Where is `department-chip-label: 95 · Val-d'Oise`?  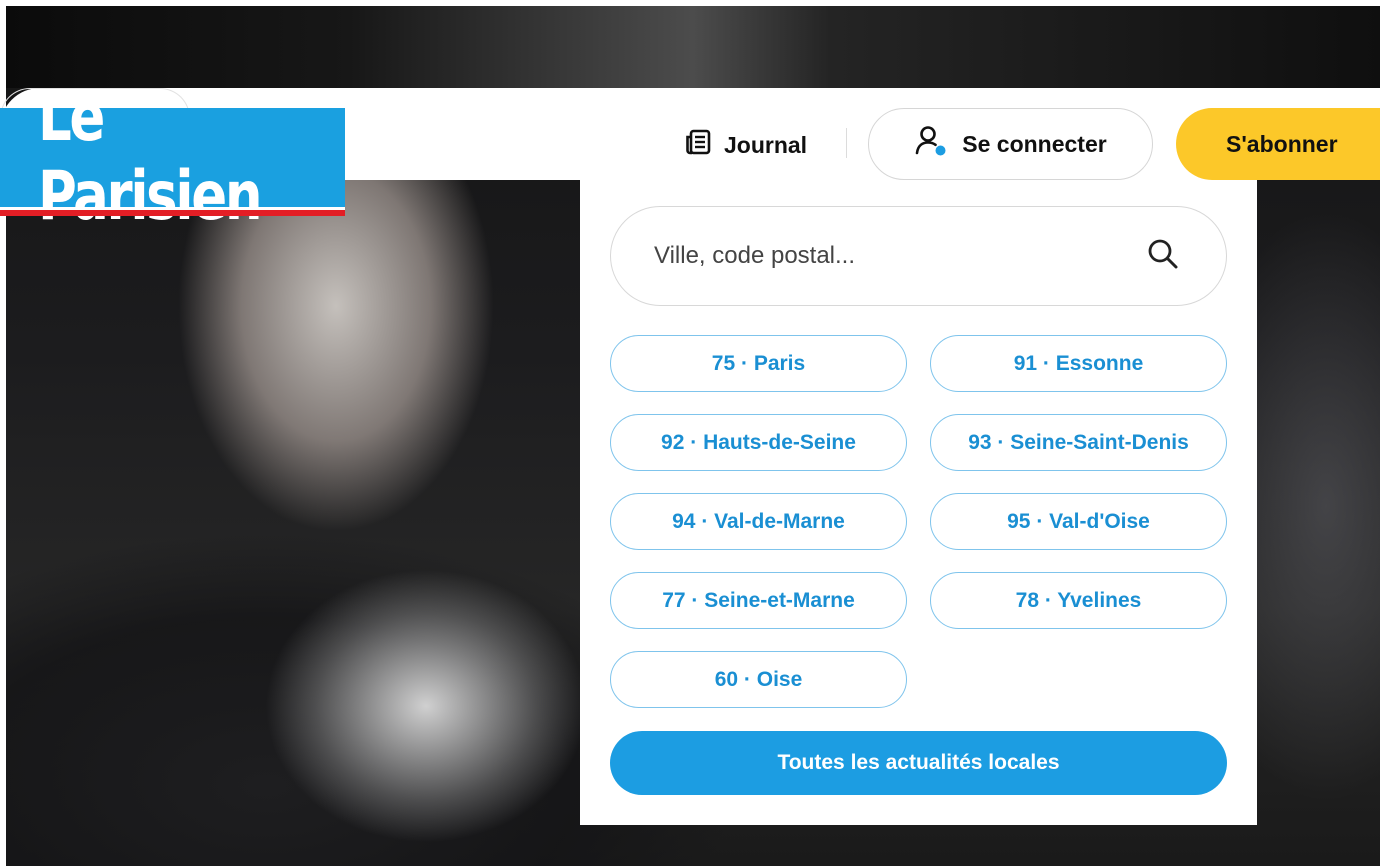 department-chip-label: 95 · Val-d'Oise is located at coordinates (1078, 521).